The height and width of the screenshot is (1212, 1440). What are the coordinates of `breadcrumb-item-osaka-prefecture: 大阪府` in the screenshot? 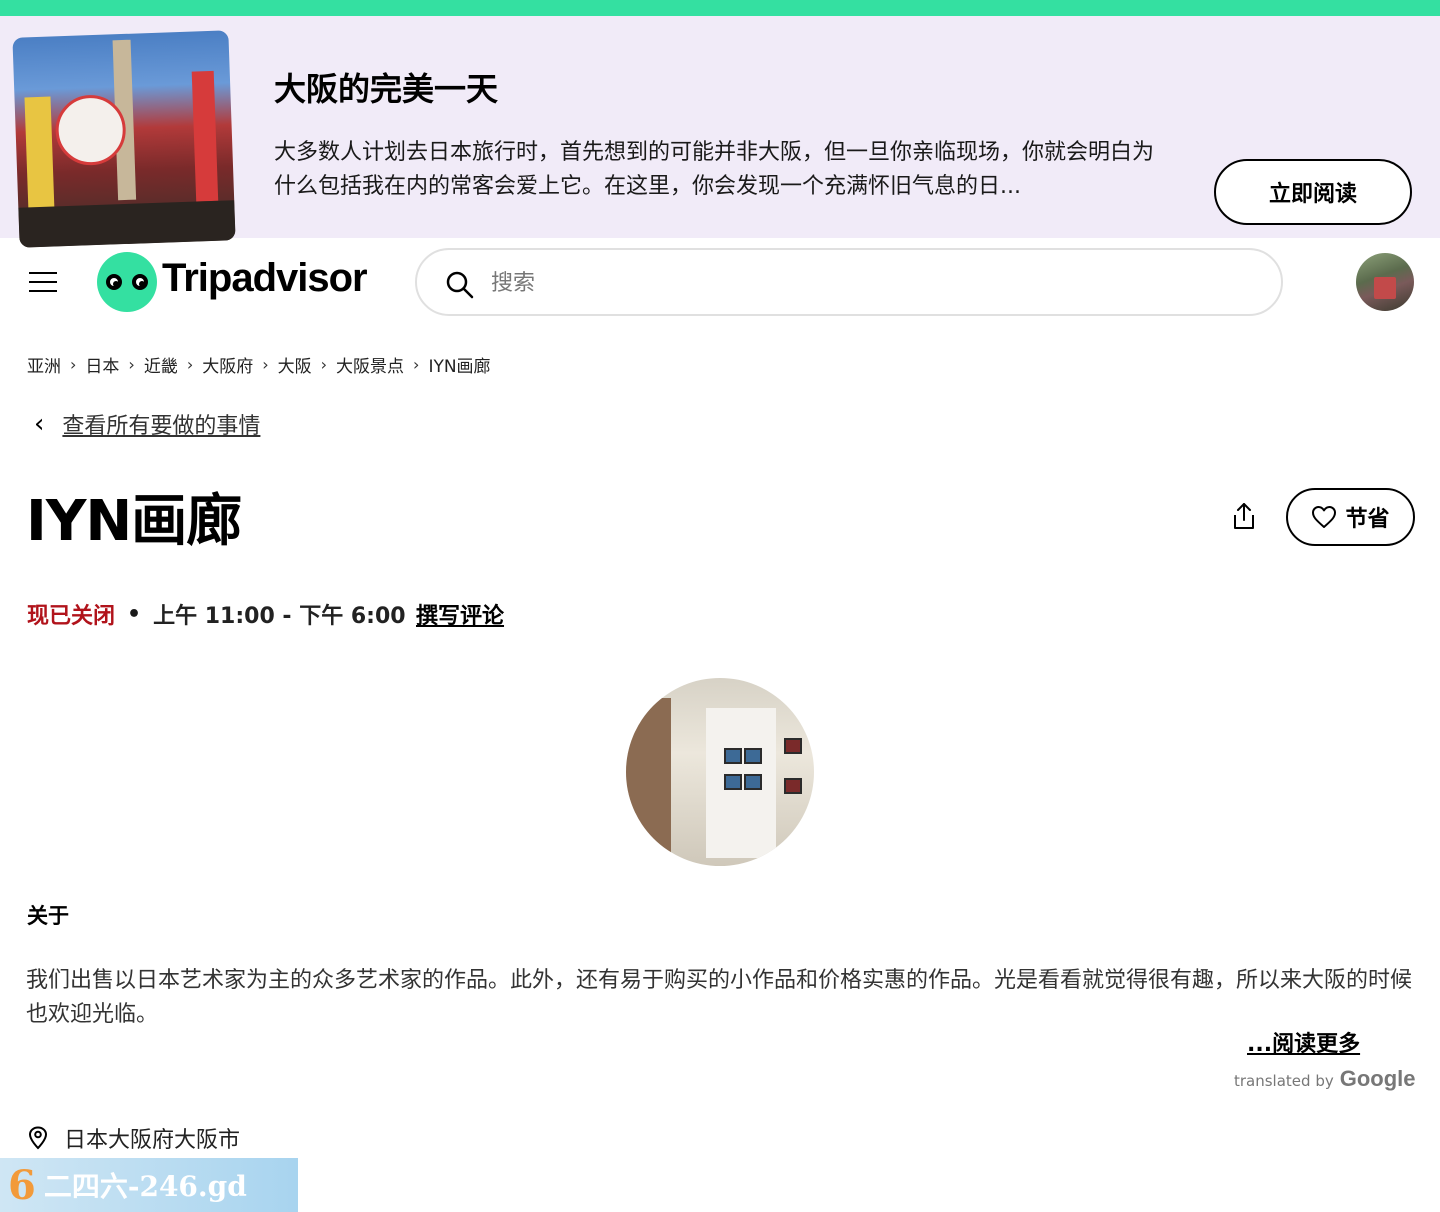 It's located at (227, 364).